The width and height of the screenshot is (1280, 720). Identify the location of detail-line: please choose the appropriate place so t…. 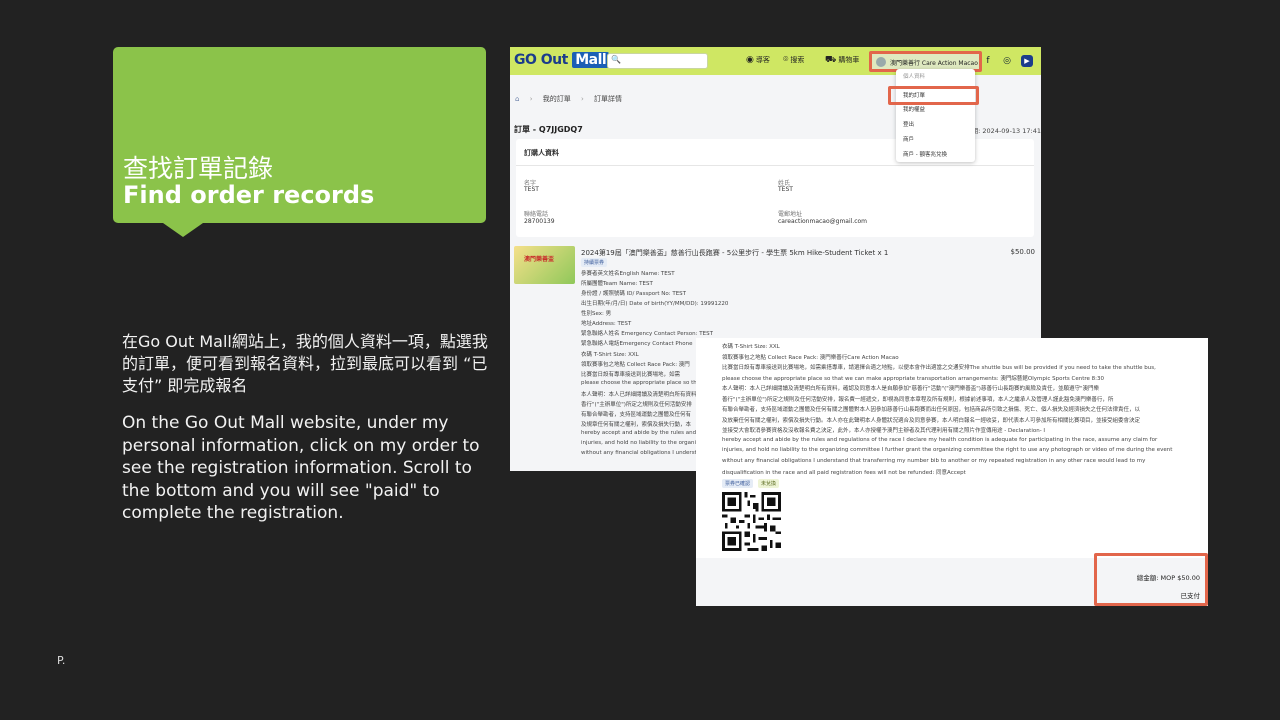
(913, 379).